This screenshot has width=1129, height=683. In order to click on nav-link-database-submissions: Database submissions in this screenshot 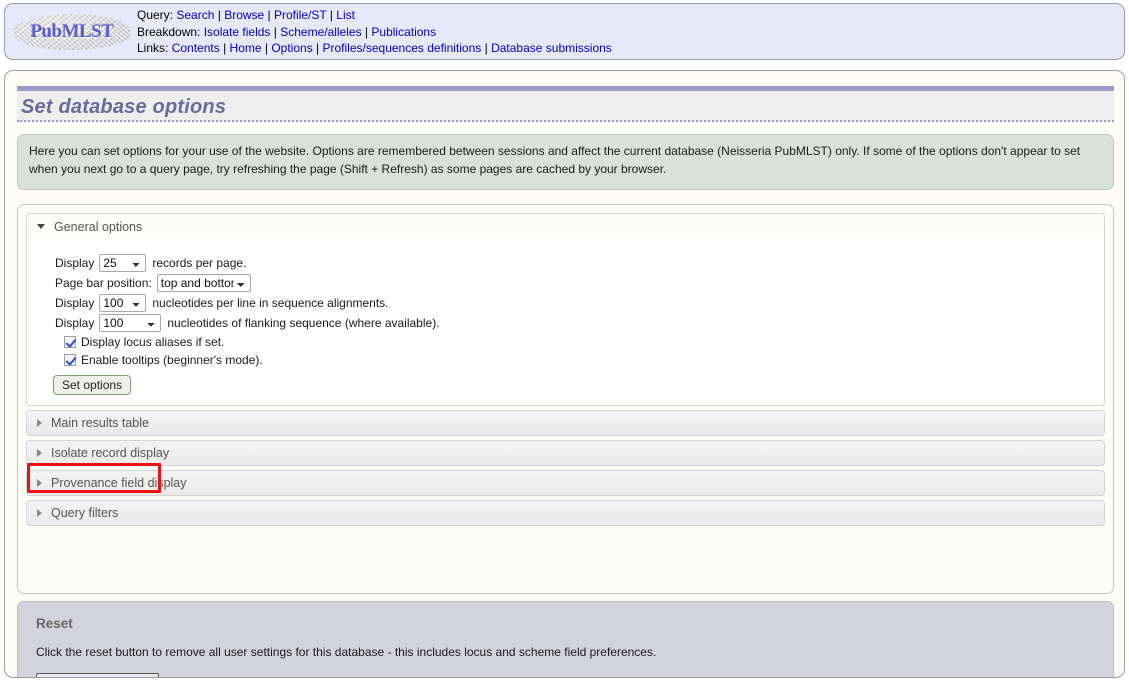, I will do `click(551, 48)`.